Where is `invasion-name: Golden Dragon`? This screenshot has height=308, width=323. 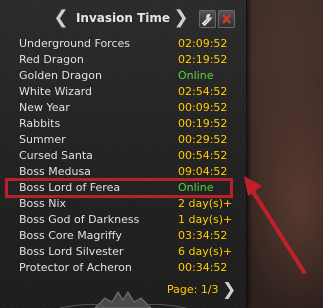
invasion-name: Golden Dragon is located at coordinates (60, 75).